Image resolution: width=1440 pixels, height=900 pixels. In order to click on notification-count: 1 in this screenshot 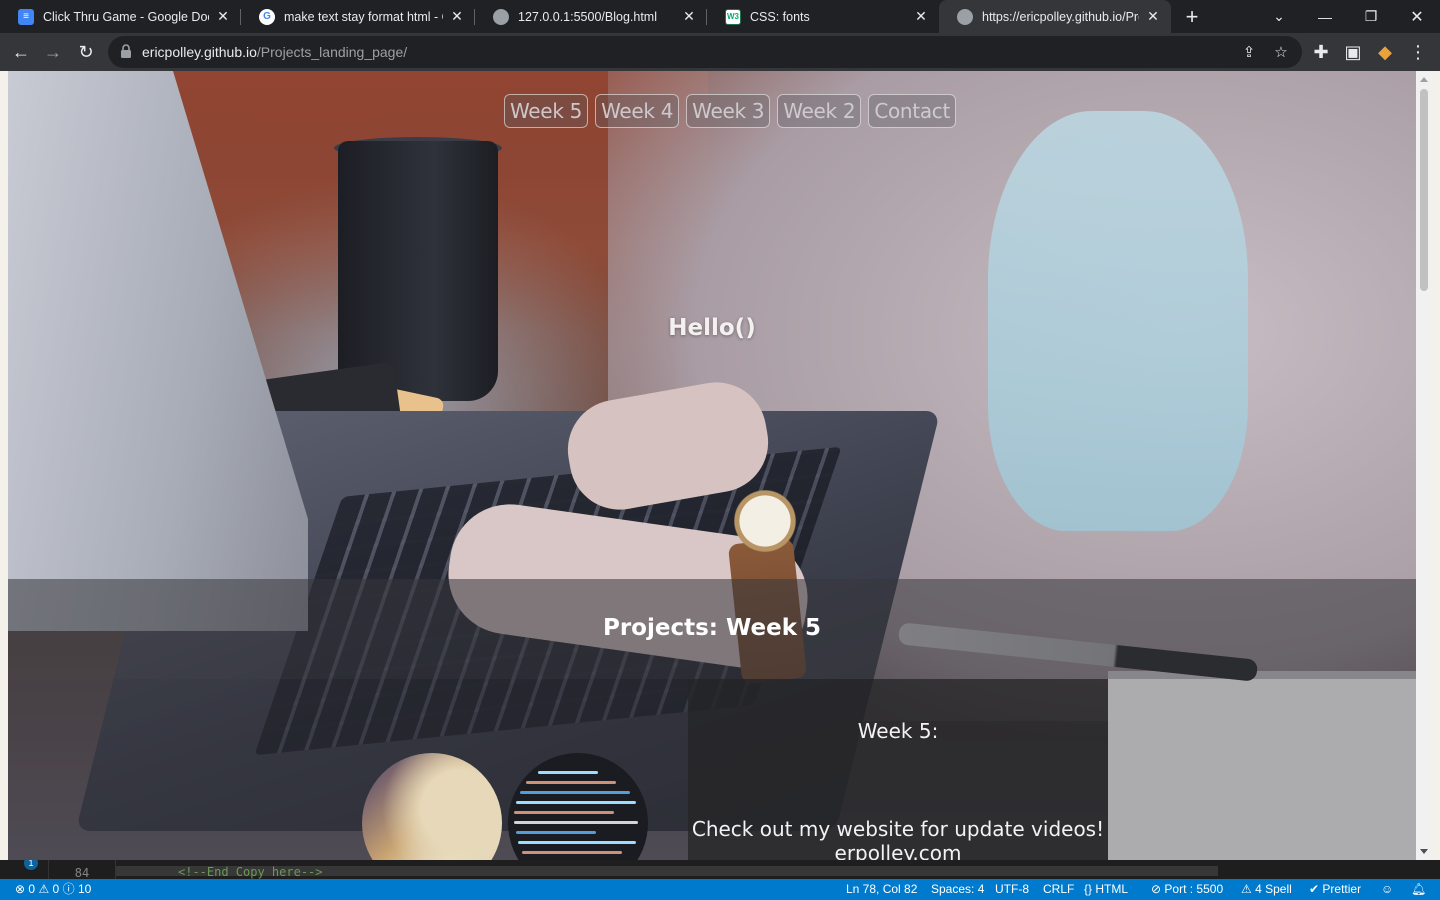, I will do `click(31, 865)`.